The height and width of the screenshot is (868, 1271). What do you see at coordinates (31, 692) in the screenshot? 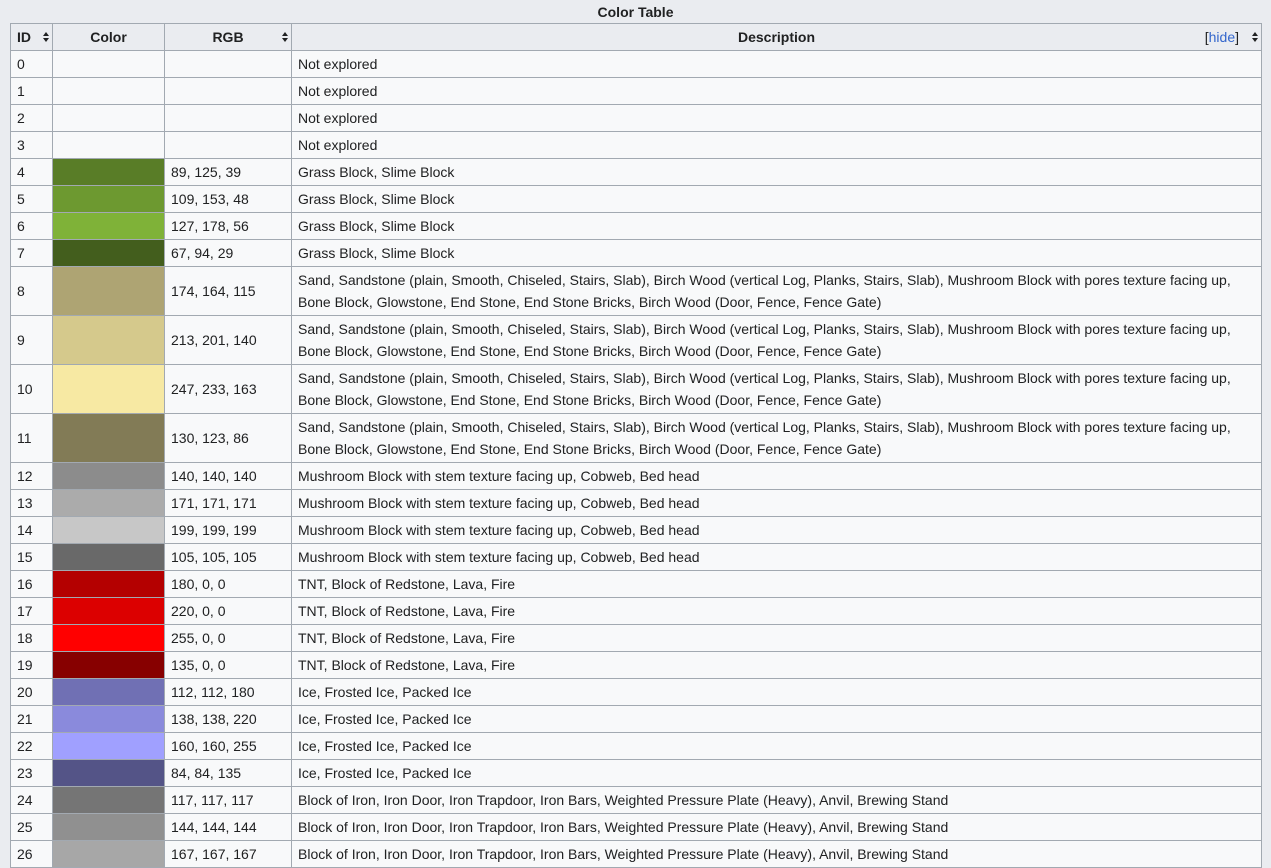
I see `cell-id: 20` at bounding box center [31, 692].